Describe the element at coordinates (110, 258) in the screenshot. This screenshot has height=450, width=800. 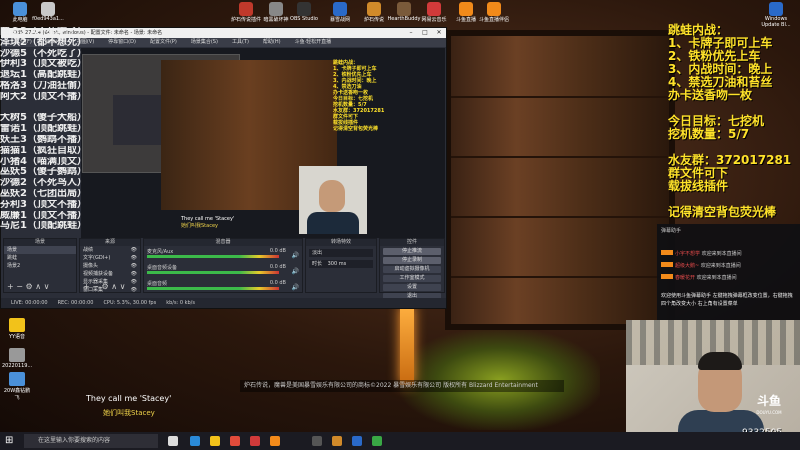
I see `source-item: 文字(GDI+) 👁` at that location.